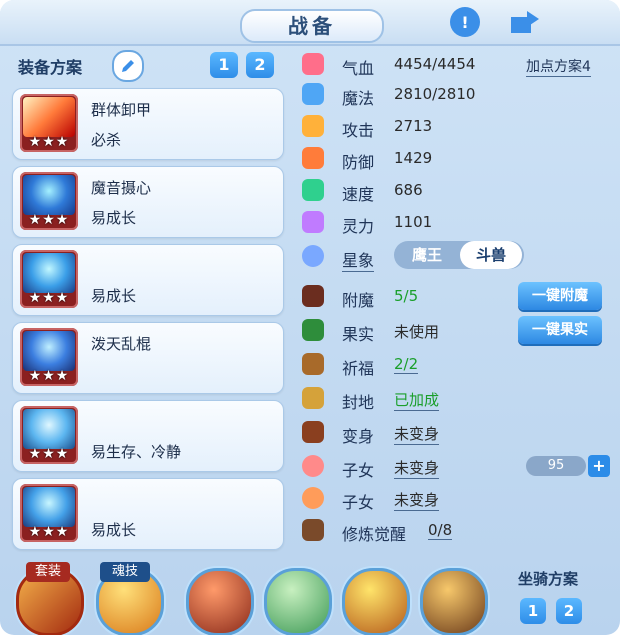 This screenshot has width=620, height=635. I want to click on child-row: 子女 未变身 95 +, so click(456, 467).